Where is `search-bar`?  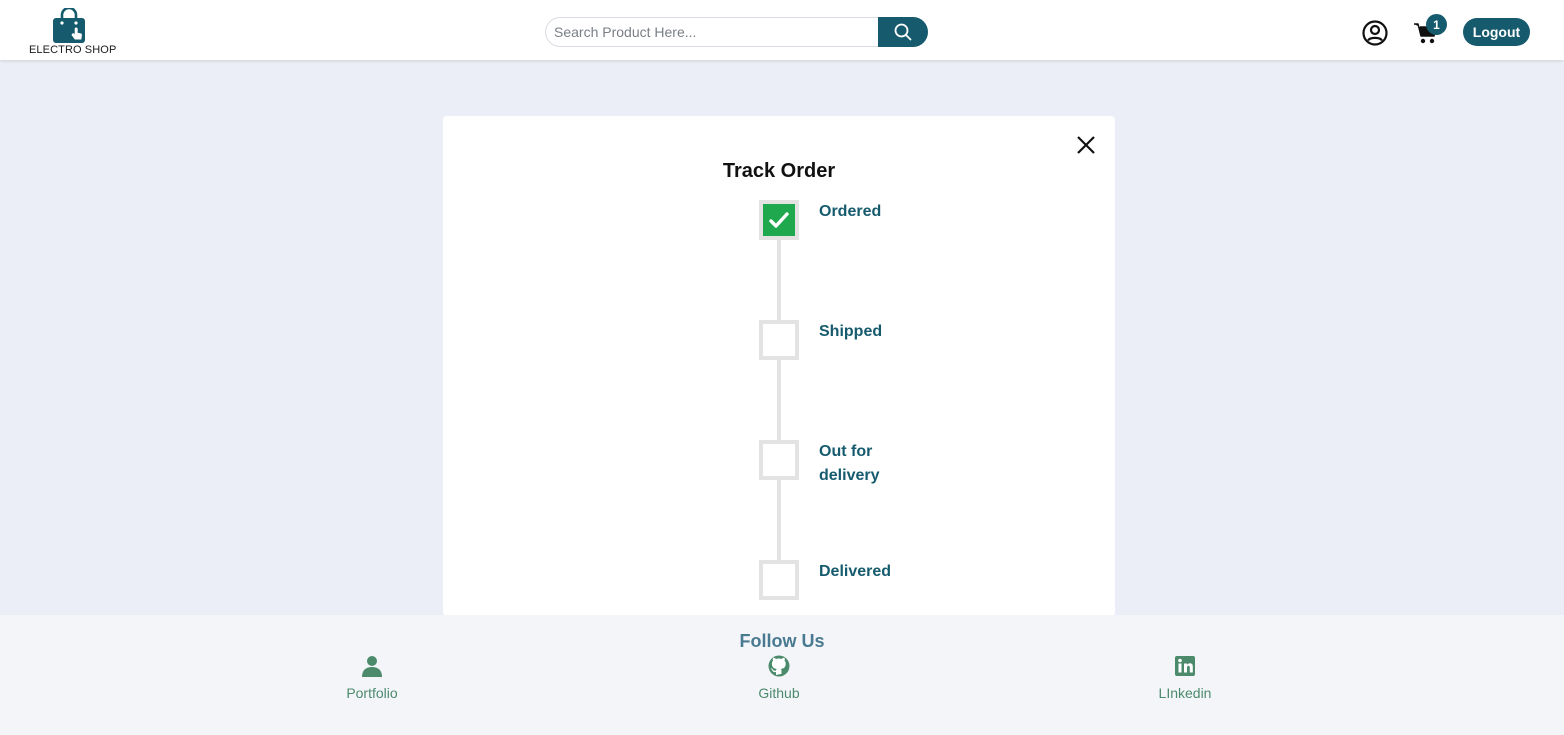
search-bar is located at coordinates (736, 32).